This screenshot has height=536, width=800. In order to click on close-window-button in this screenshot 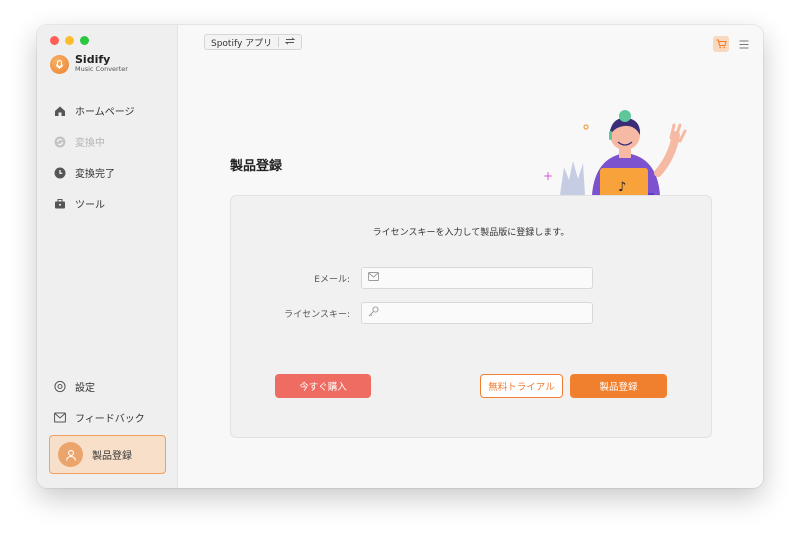, I will do `click(54, 40)`.